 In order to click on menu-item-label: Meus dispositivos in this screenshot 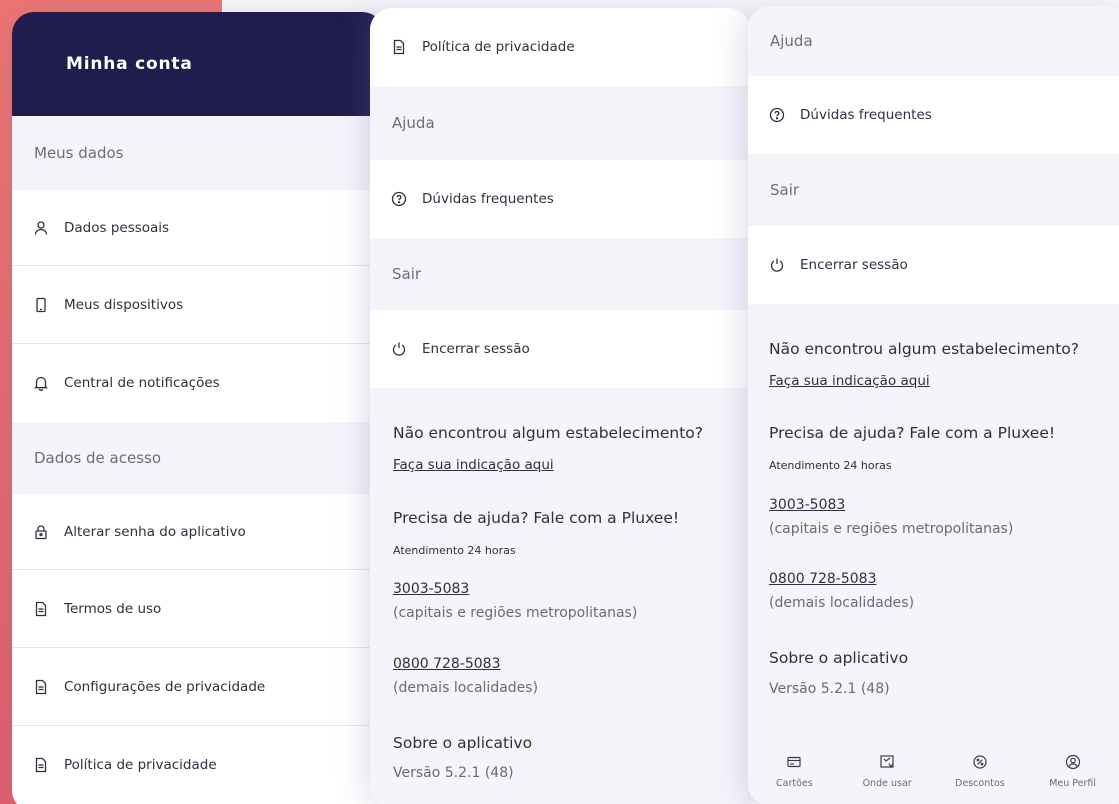, I will do `click(124, 304)`.